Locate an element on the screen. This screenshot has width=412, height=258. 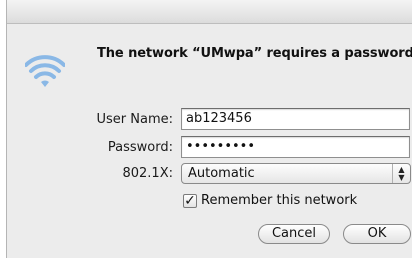
password-label: Password: is located at coordinates (140, 147).